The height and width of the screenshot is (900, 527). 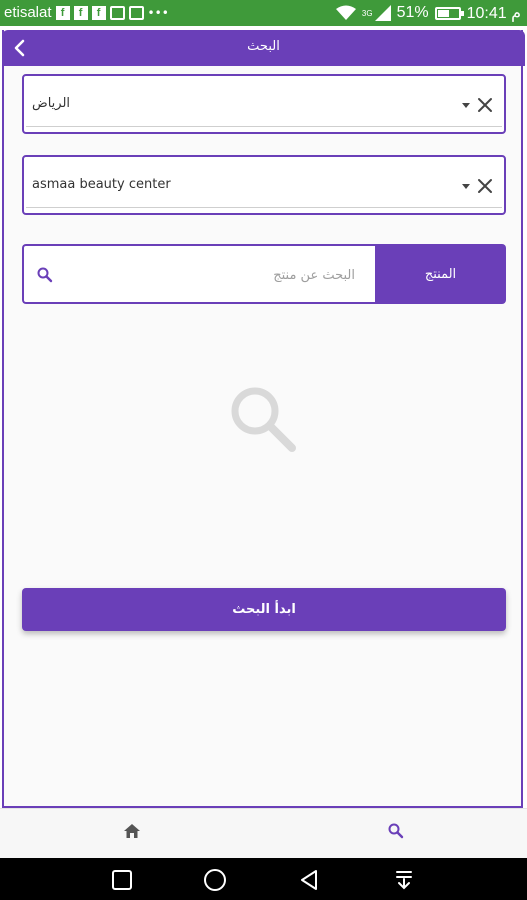 I want to click on image-notification-icon, so click(x=136, y=12).